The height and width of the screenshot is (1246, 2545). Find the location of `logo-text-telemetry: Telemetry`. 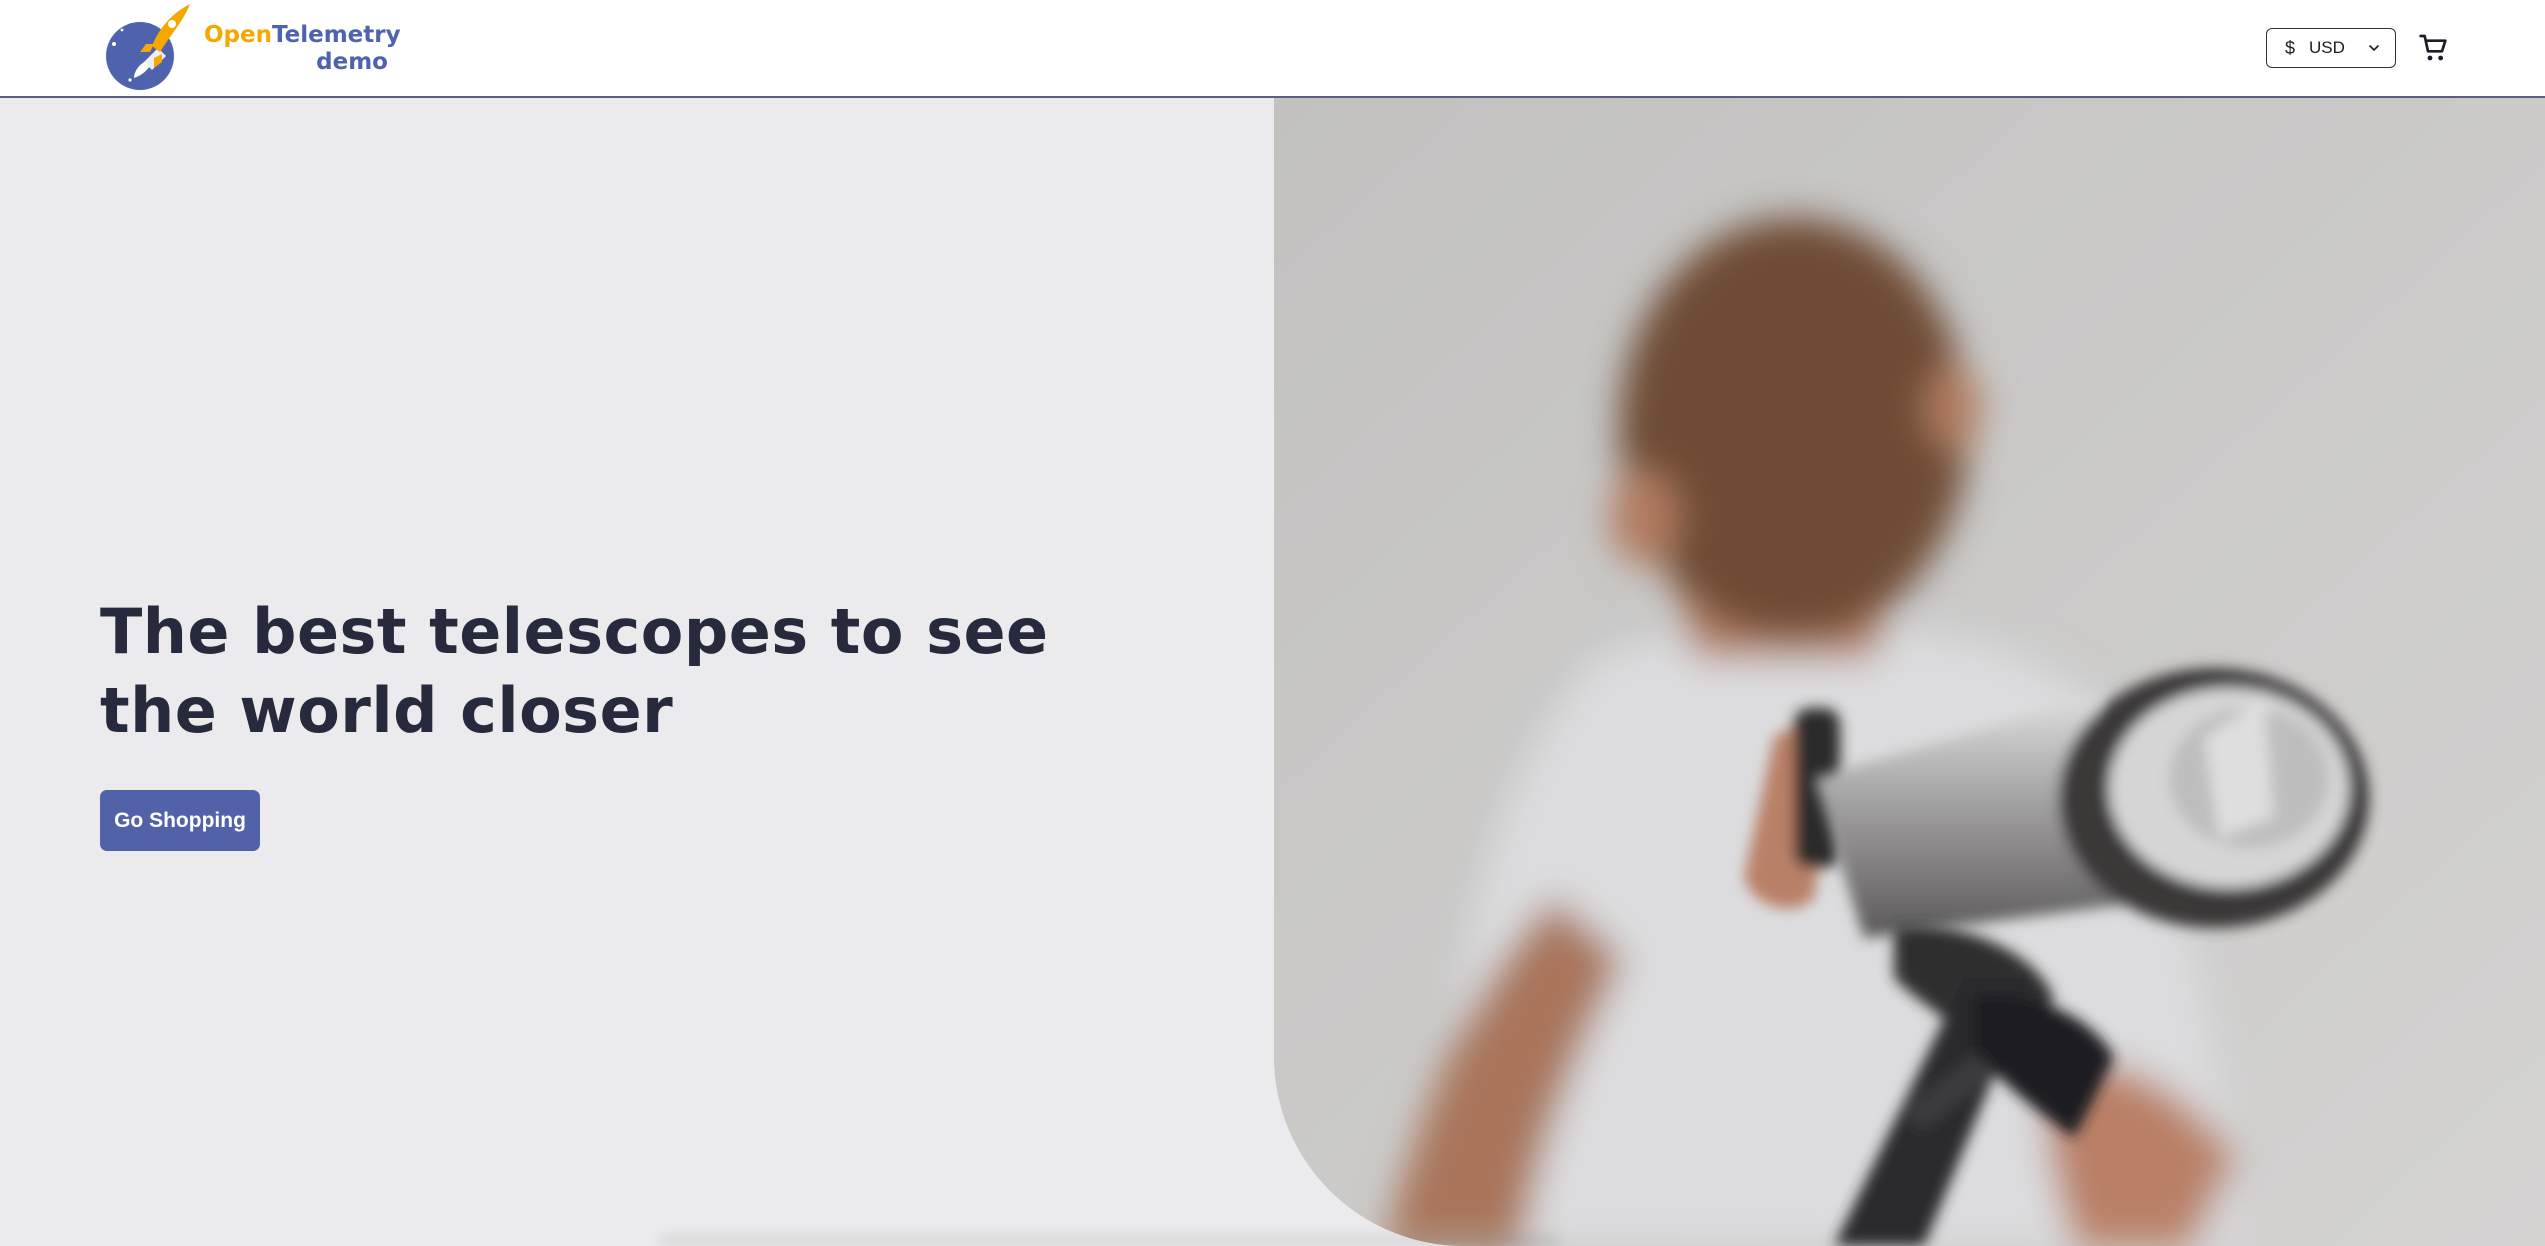

logo-text-telemetry: Telemetry is located at coordinates (336, 35).